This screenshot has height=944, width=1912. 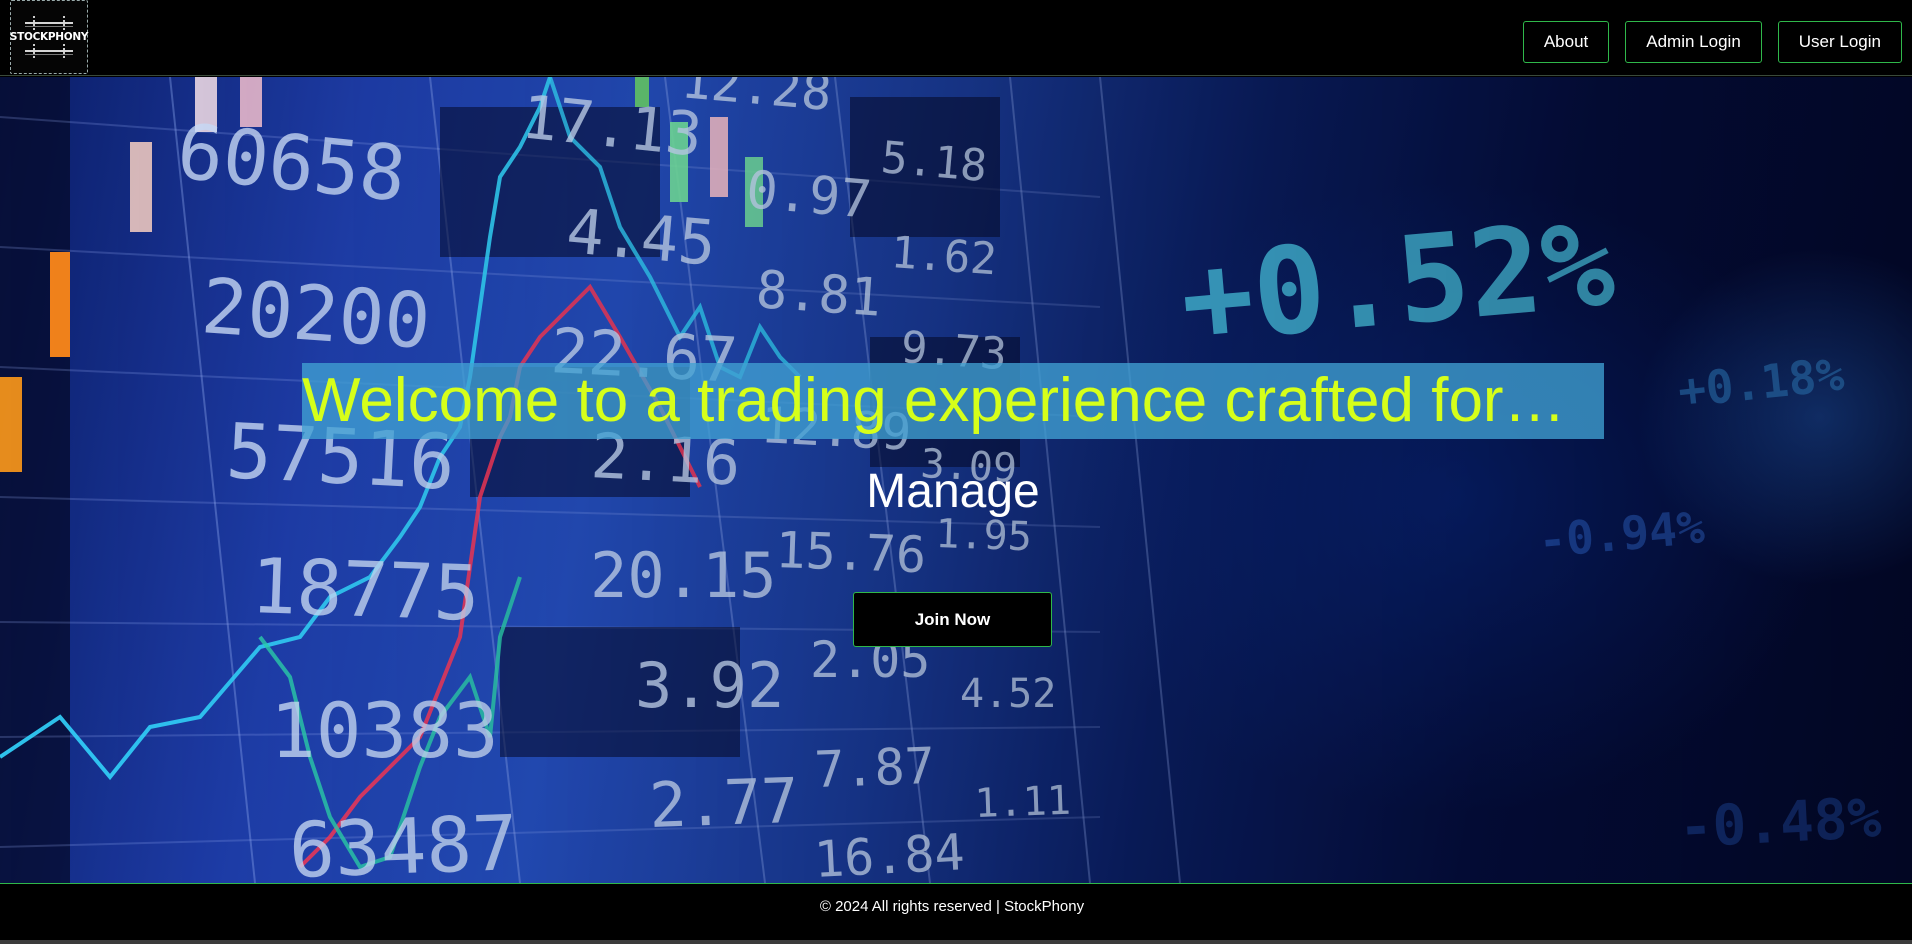 I want to click on page-footer: © 2024 All rights reserved | StockPhony, so click(x=956, y=913).